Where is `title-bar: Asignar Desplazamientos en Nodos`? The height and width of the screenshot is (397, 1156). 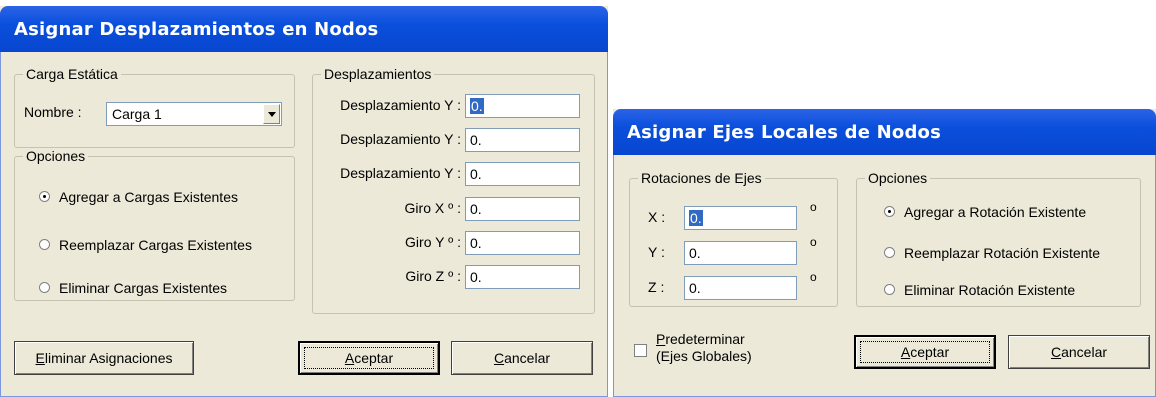 title-bar: Asignar Desplazamientos en Nodos is located at coordinates (304, 29).